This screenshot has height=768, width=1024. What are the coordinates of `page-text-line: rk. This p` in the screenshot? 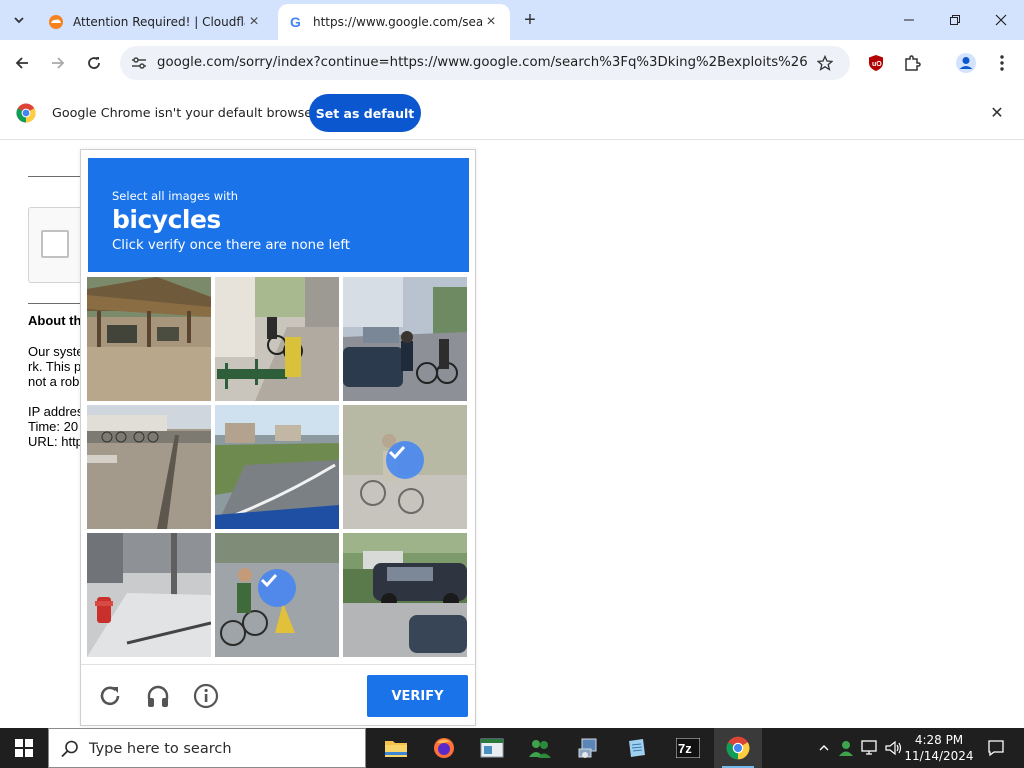 It's located at (54, 366).